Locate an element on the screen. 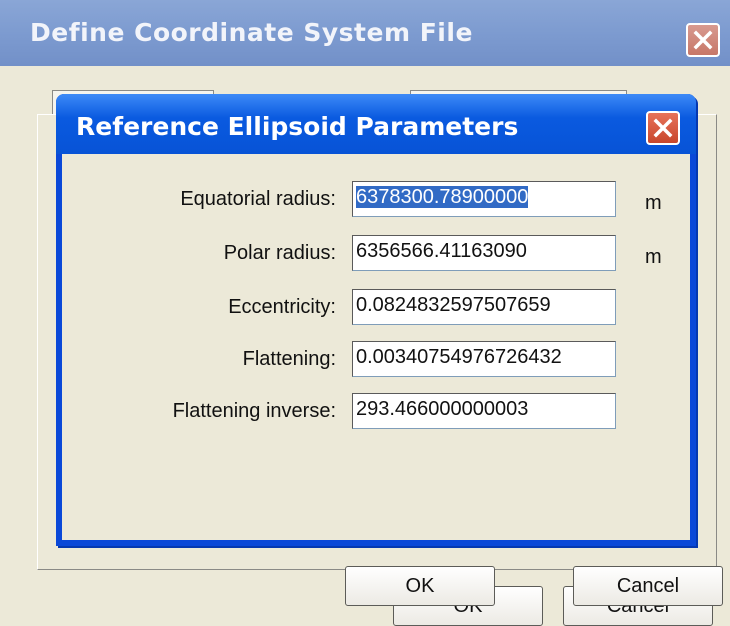 Image resolution: width=730 pixels, height=626 pixels. equatorial-radius-unit: m is located at coordinates (653, 203).